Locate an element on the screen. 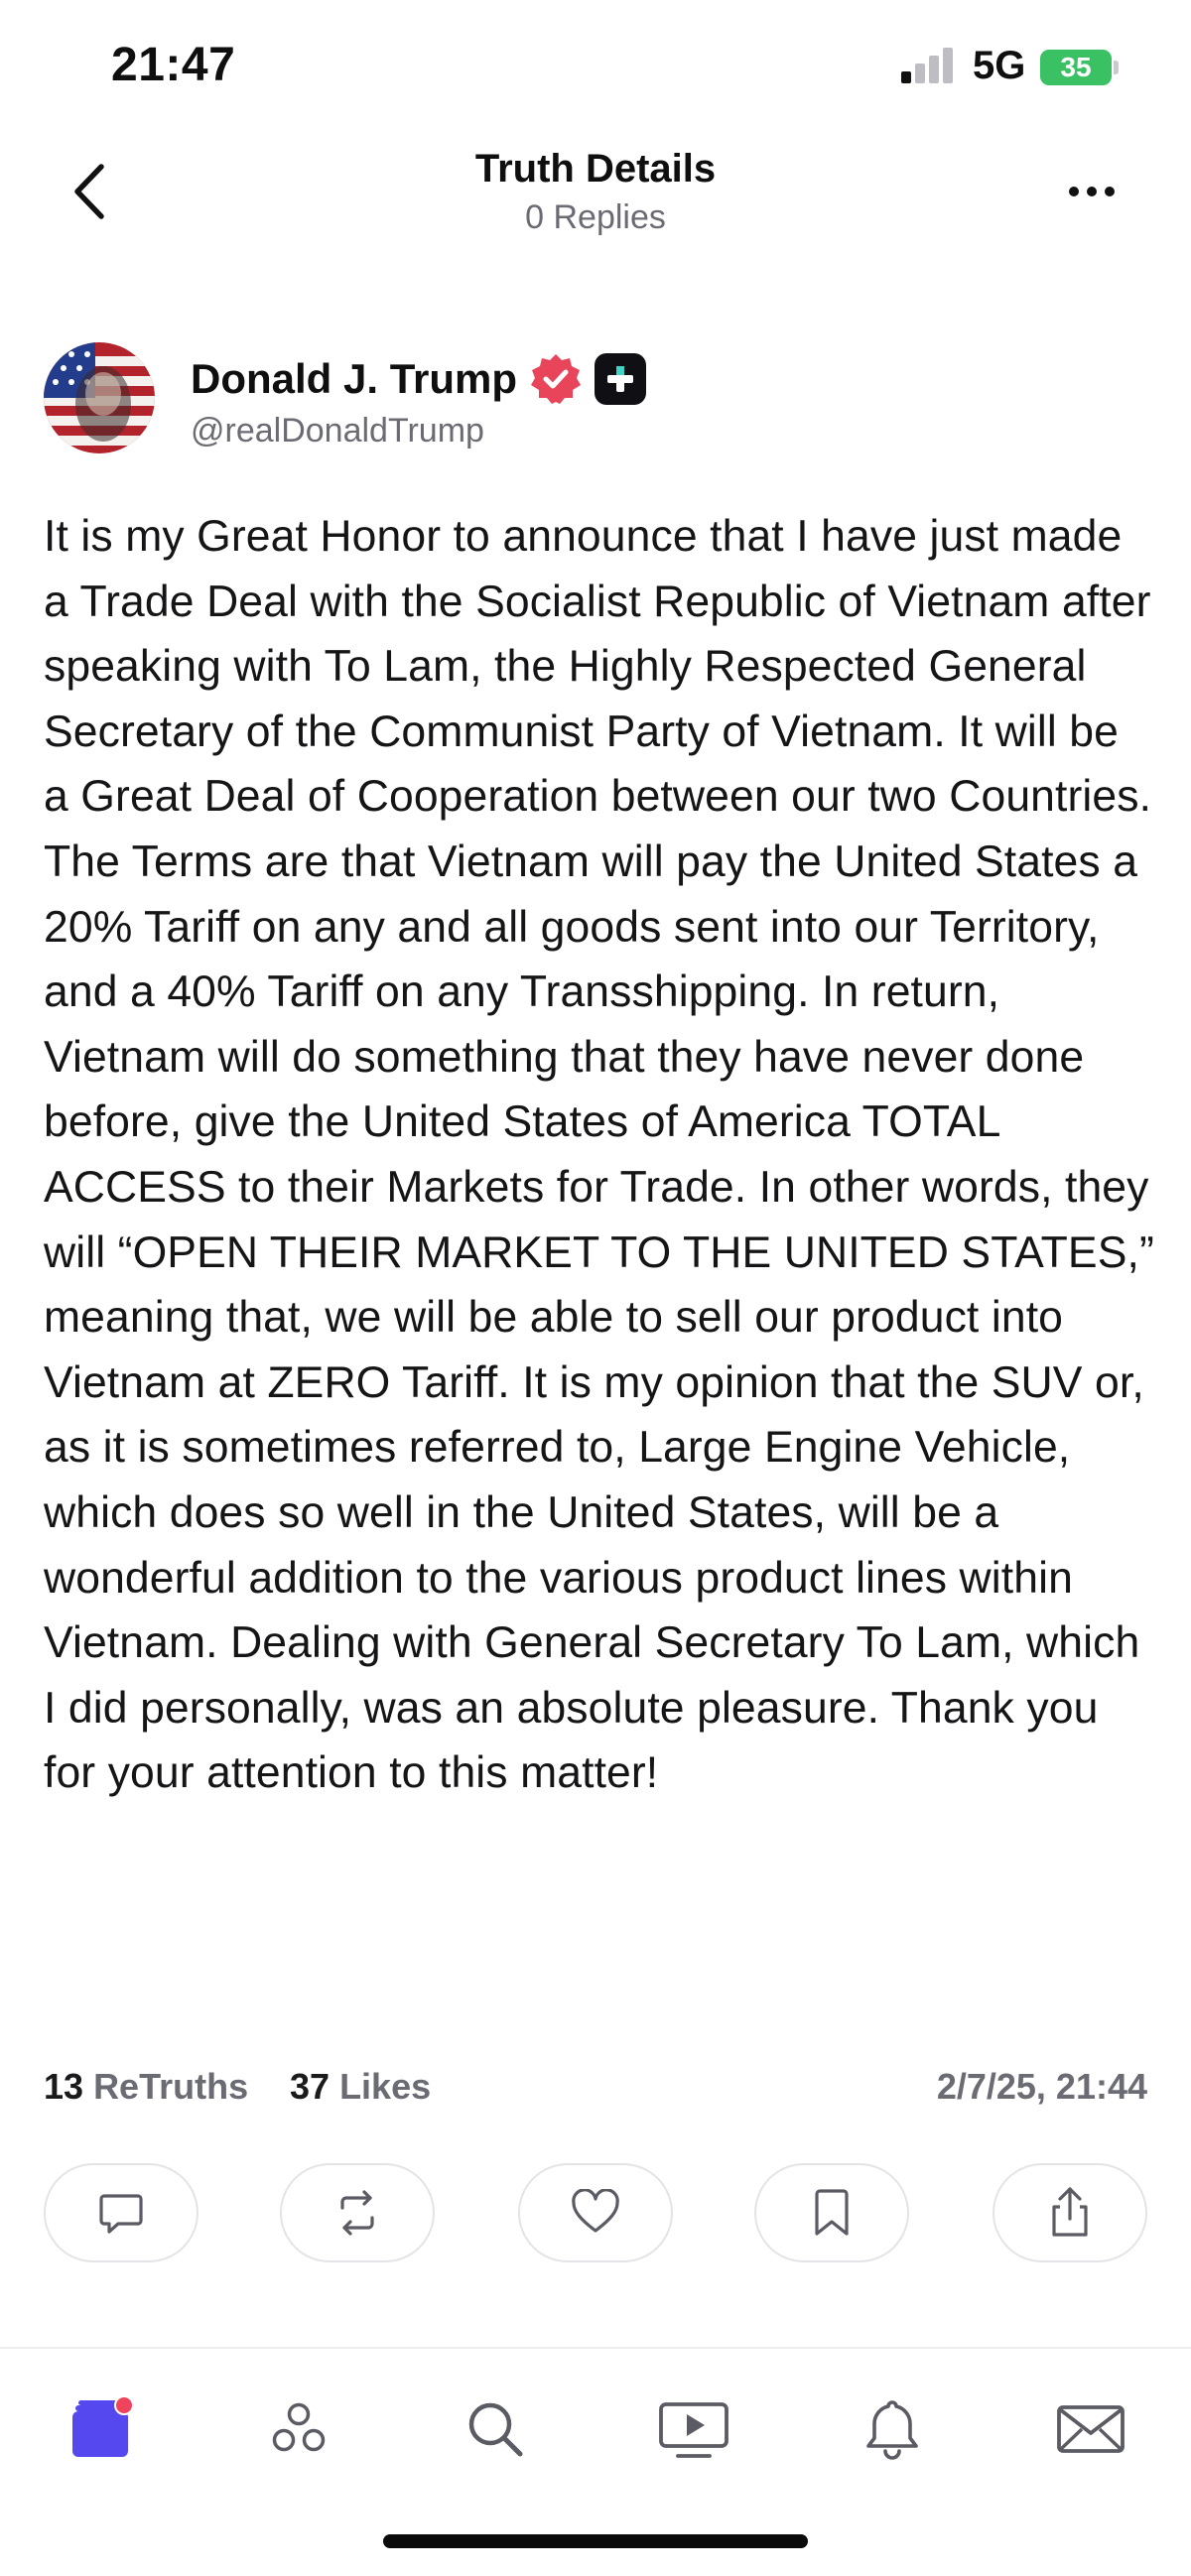 Image resolution: width=1191 pixels, height=2576 pixels. likes-count: 37 is located at coordinates (310, 2087).